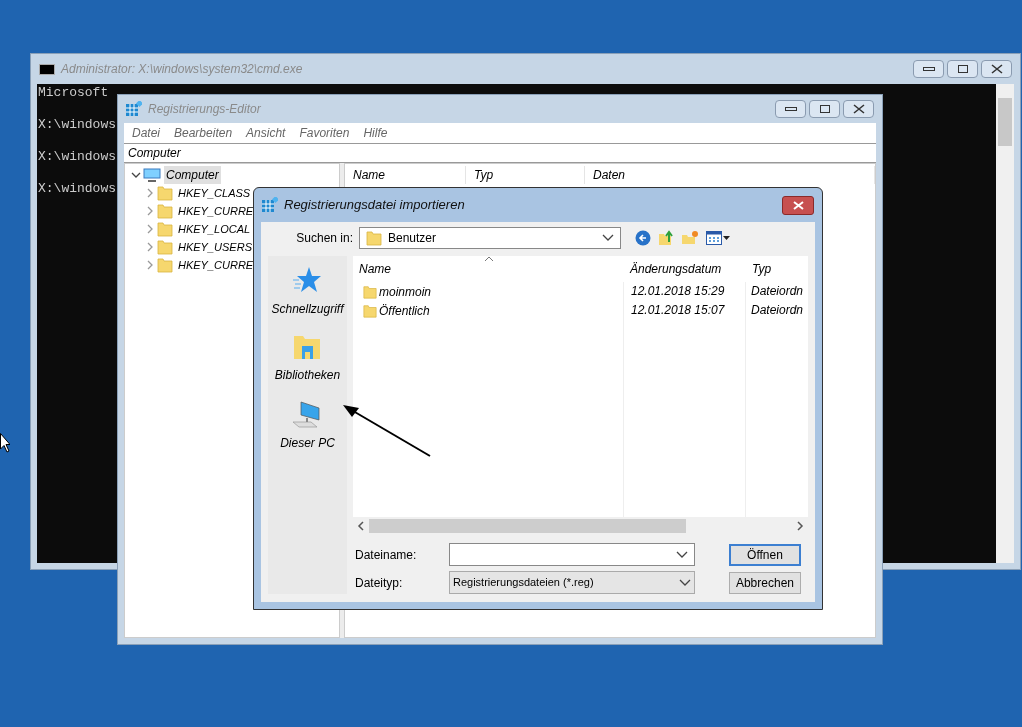 This screenshot has width=1022, height=727. Describe the element at coordinates (730, 175) in the screenshot. I see `column-header: Daten` at that location.